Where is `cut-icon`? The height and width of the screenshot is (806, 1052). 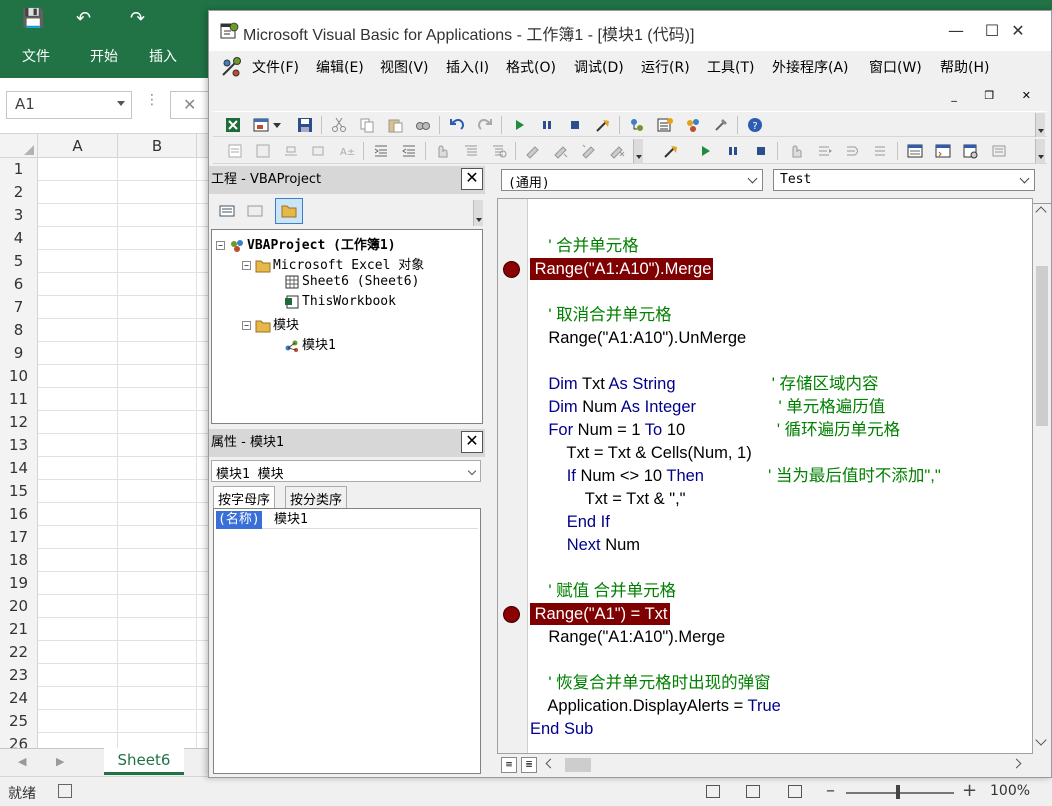
cut-icon is located at coordinates (339, 125).